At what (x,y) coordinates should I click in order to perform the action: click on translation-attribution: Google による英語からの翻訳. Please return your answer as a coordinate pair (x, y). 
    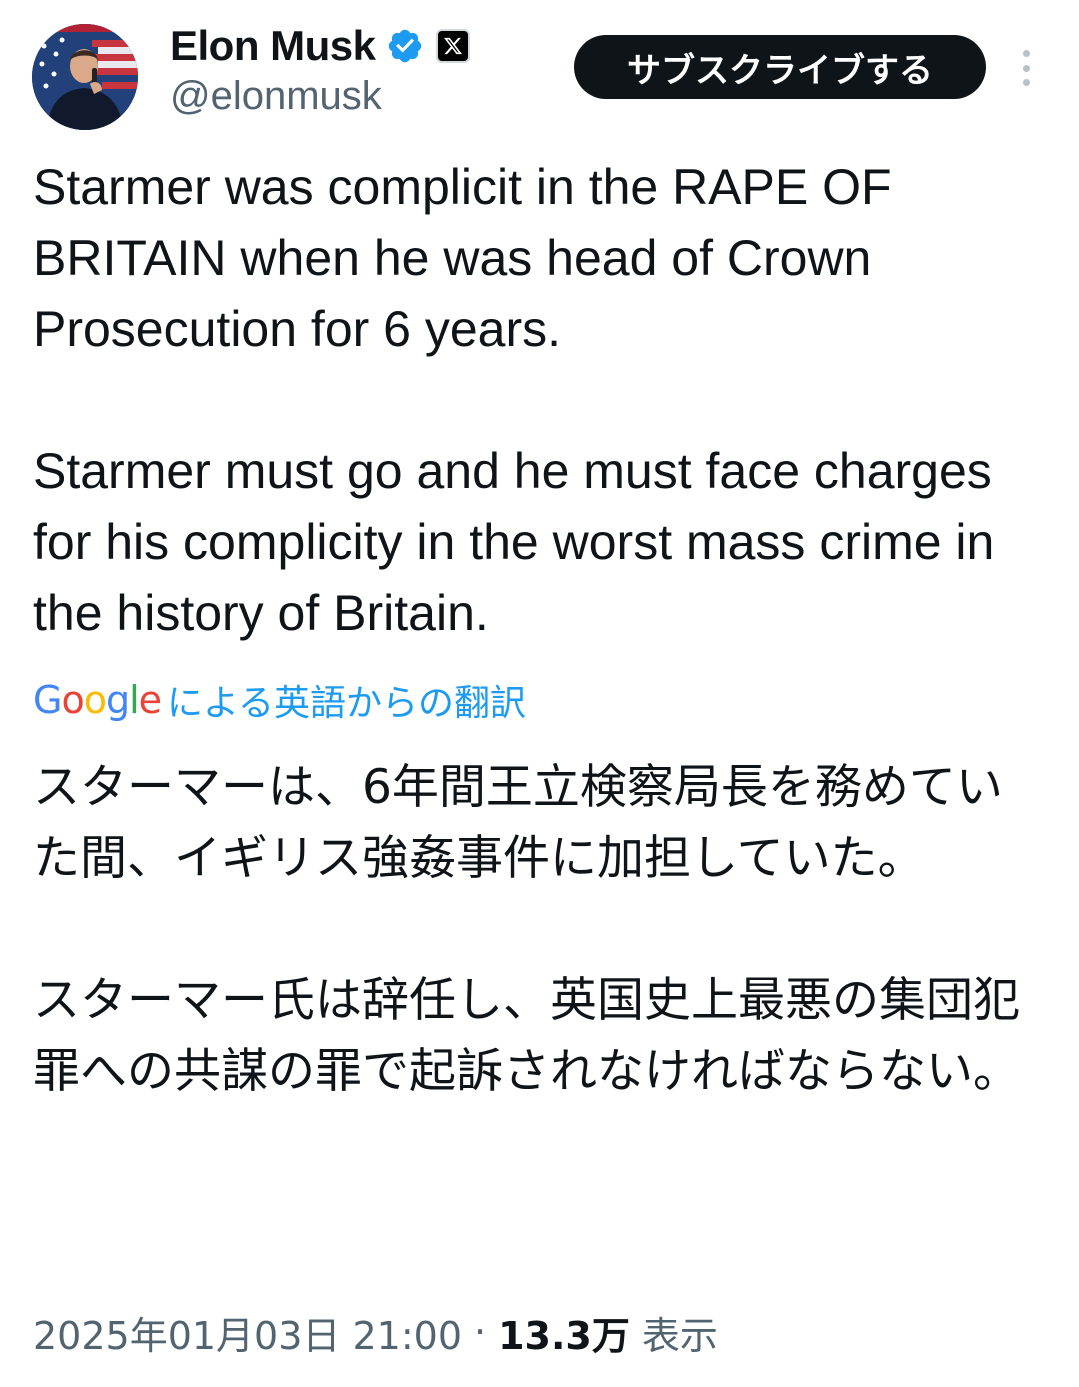
    Looking at the image, I should click on (279, 700).